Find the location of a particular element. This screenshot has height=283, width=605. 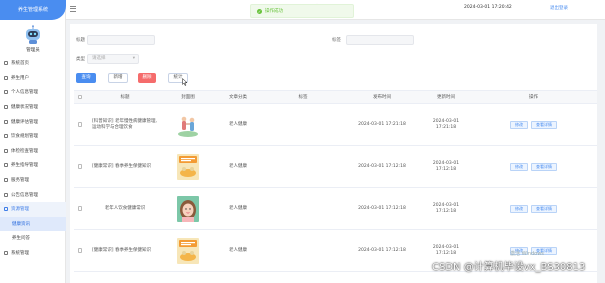

app-title: 养生管理系统 is located at coordinates (33, 10).